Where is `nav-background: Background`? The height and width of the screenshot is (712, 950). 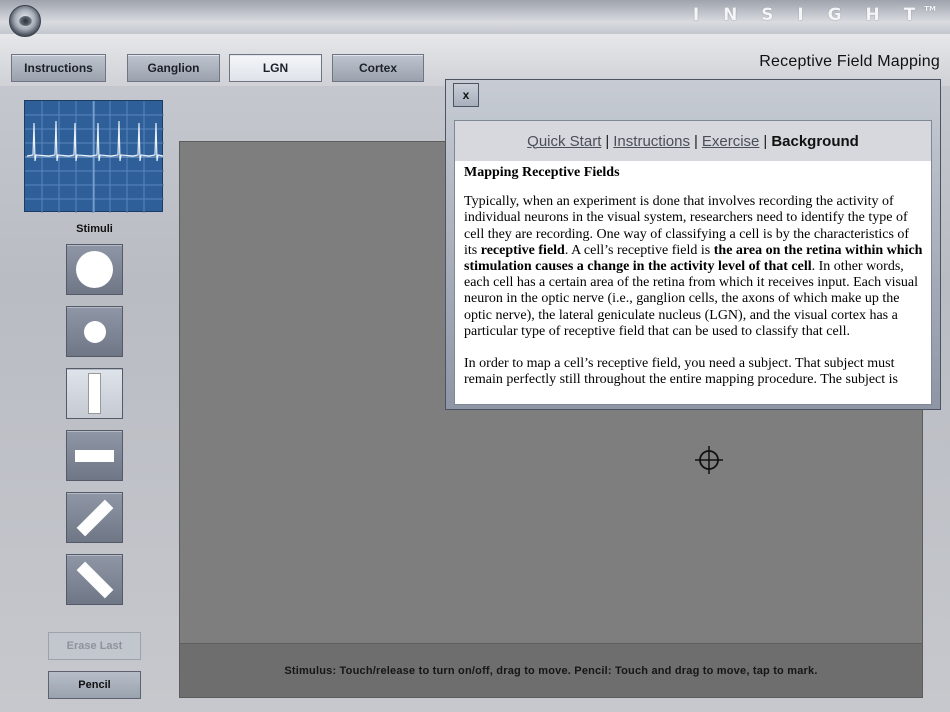 nav-background: Background is located at coordinates (815, 141).